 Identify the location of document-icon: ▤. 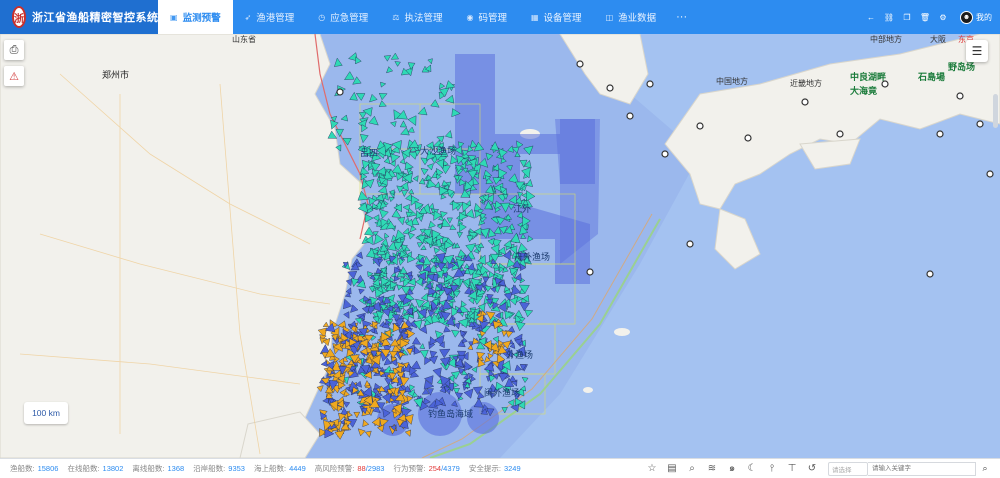
(672, 469).